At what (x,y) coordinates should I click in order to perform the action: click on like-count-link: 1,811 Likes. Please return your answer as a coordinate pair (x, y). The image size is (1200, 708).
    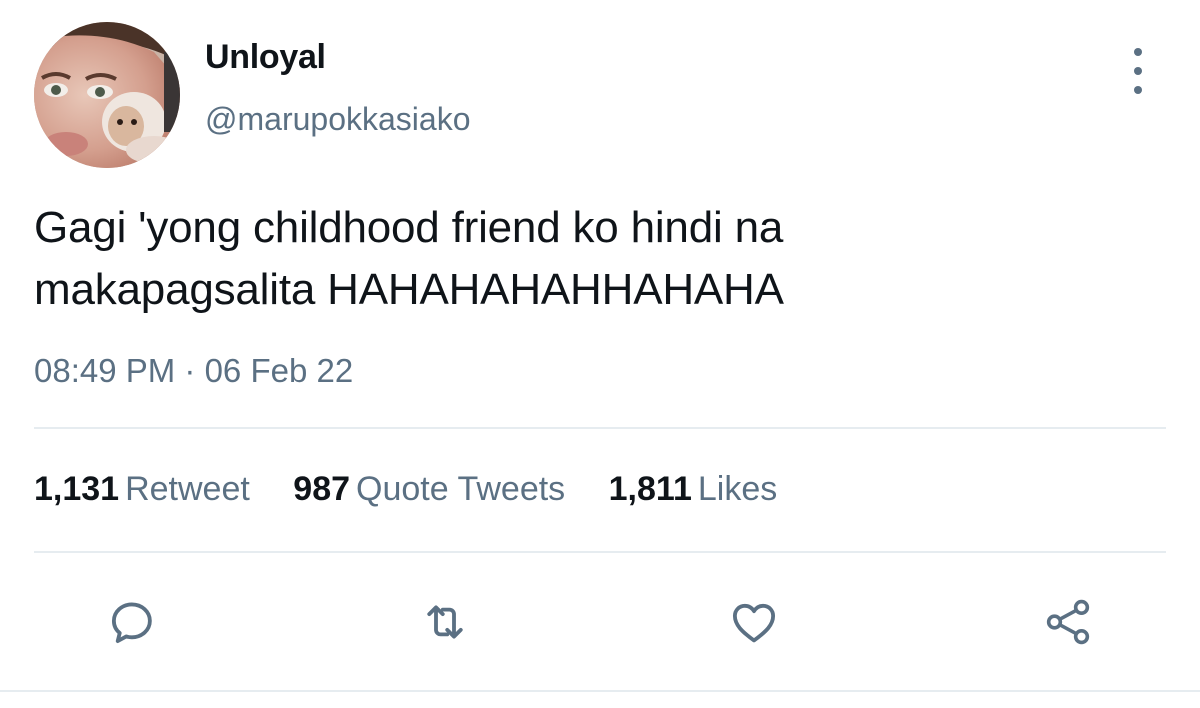
    Looking at the image, I should click on (693, 489).